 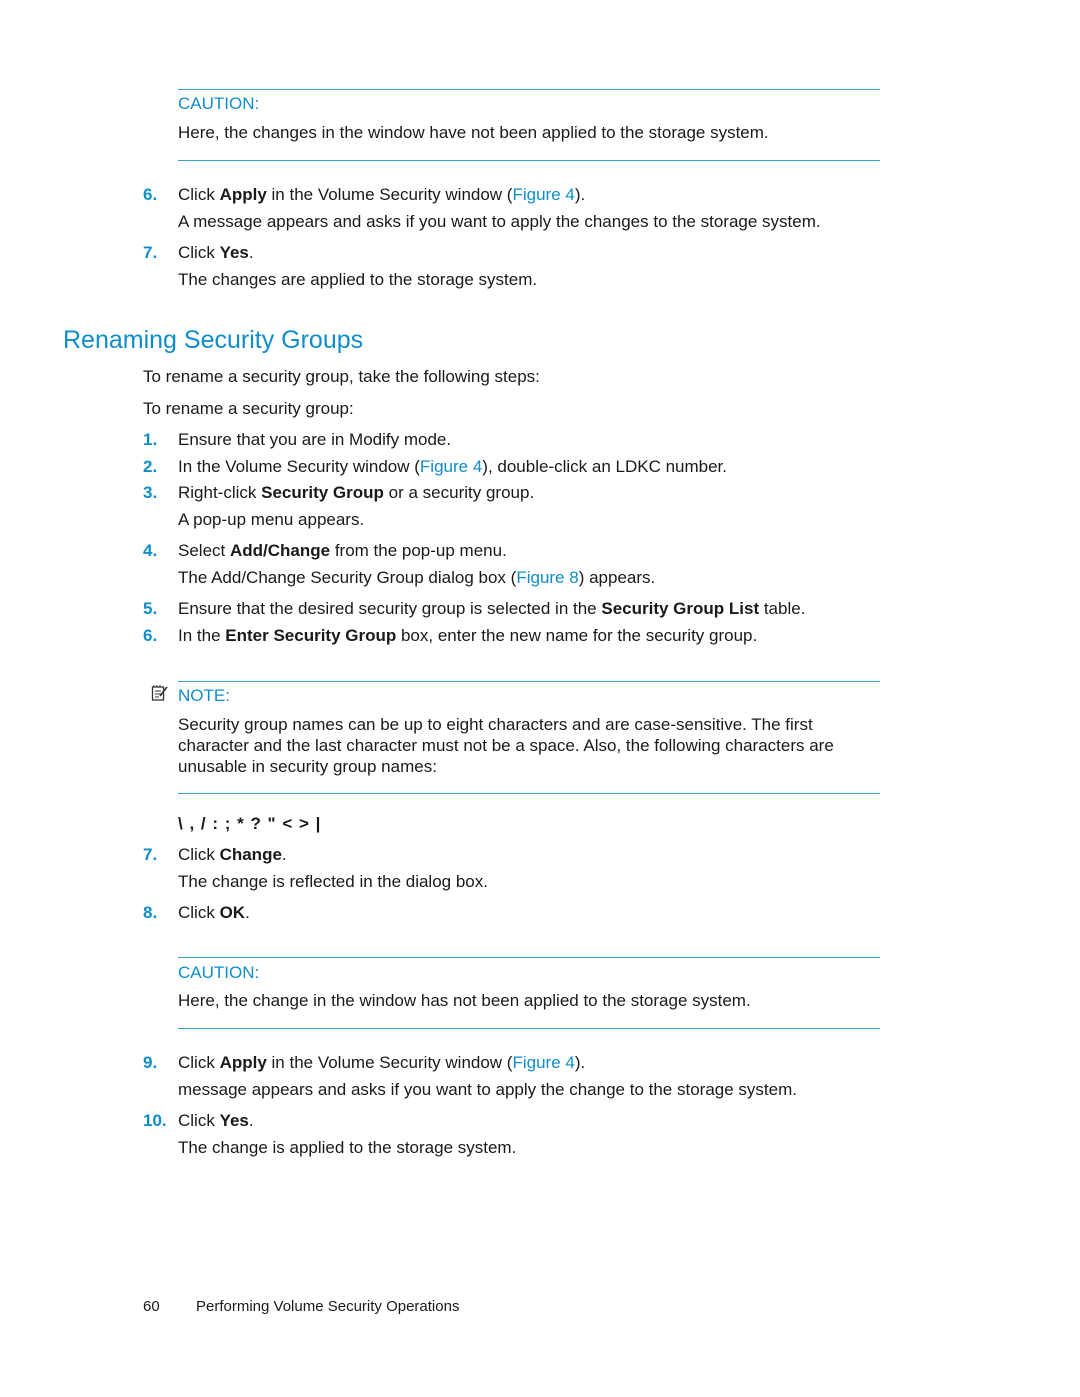 I want to click on step-text-post: from the pop-up menu., so click(x=418, y=550).